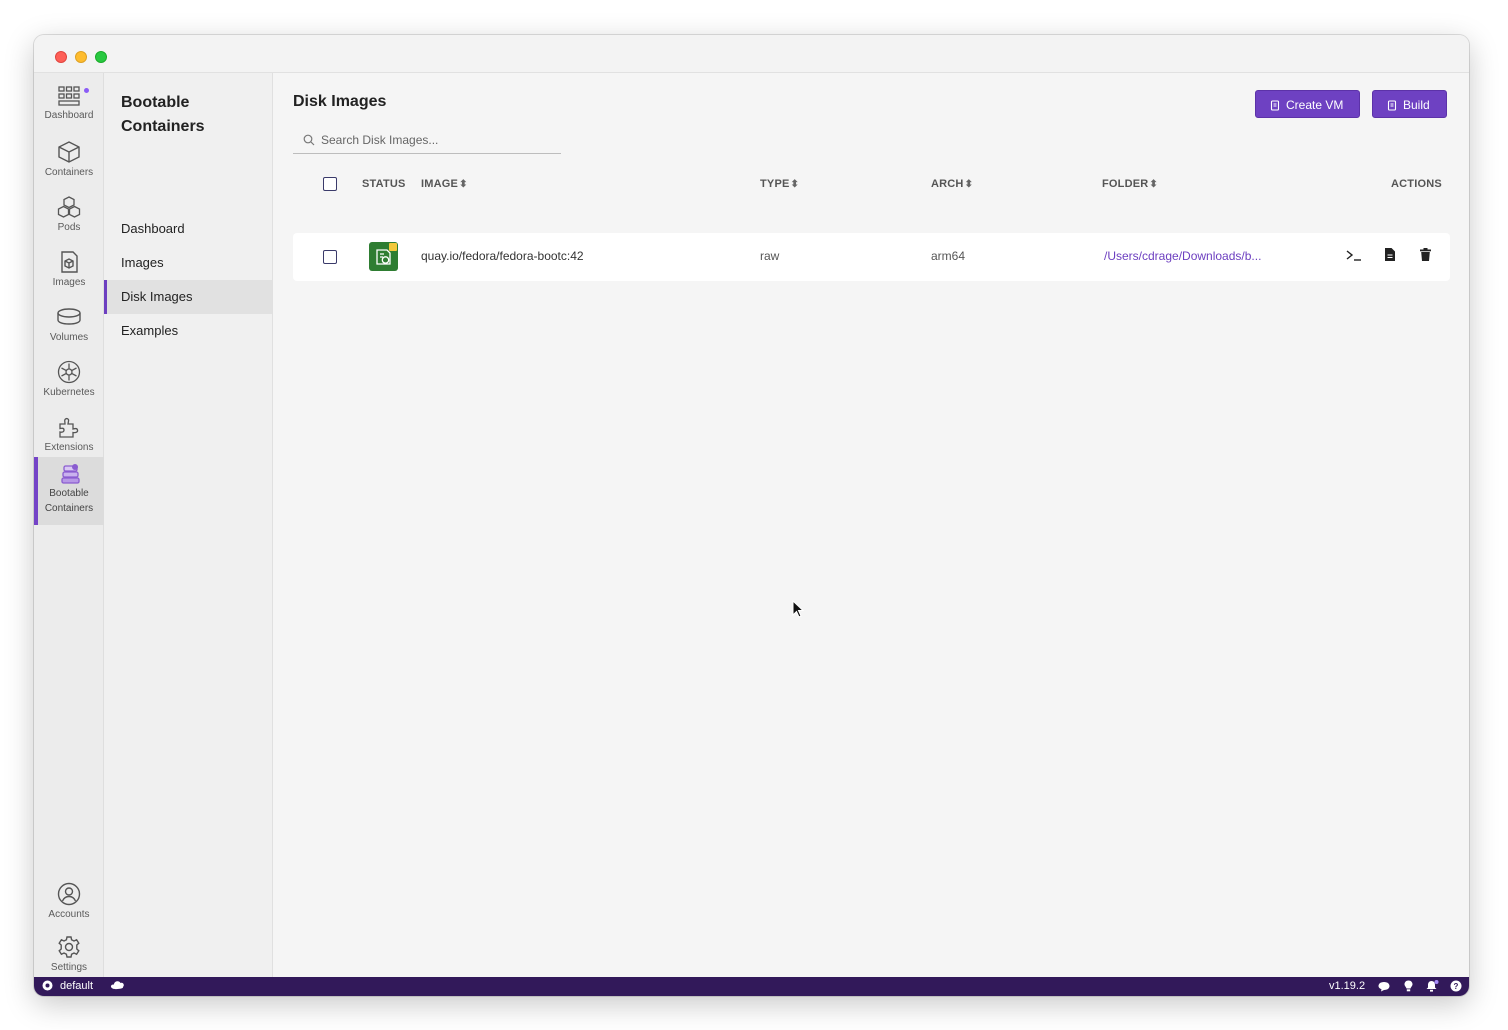 This screenshot has height=1030, width=1508. I want to click on nav-label: Settings, so click(69, 967).